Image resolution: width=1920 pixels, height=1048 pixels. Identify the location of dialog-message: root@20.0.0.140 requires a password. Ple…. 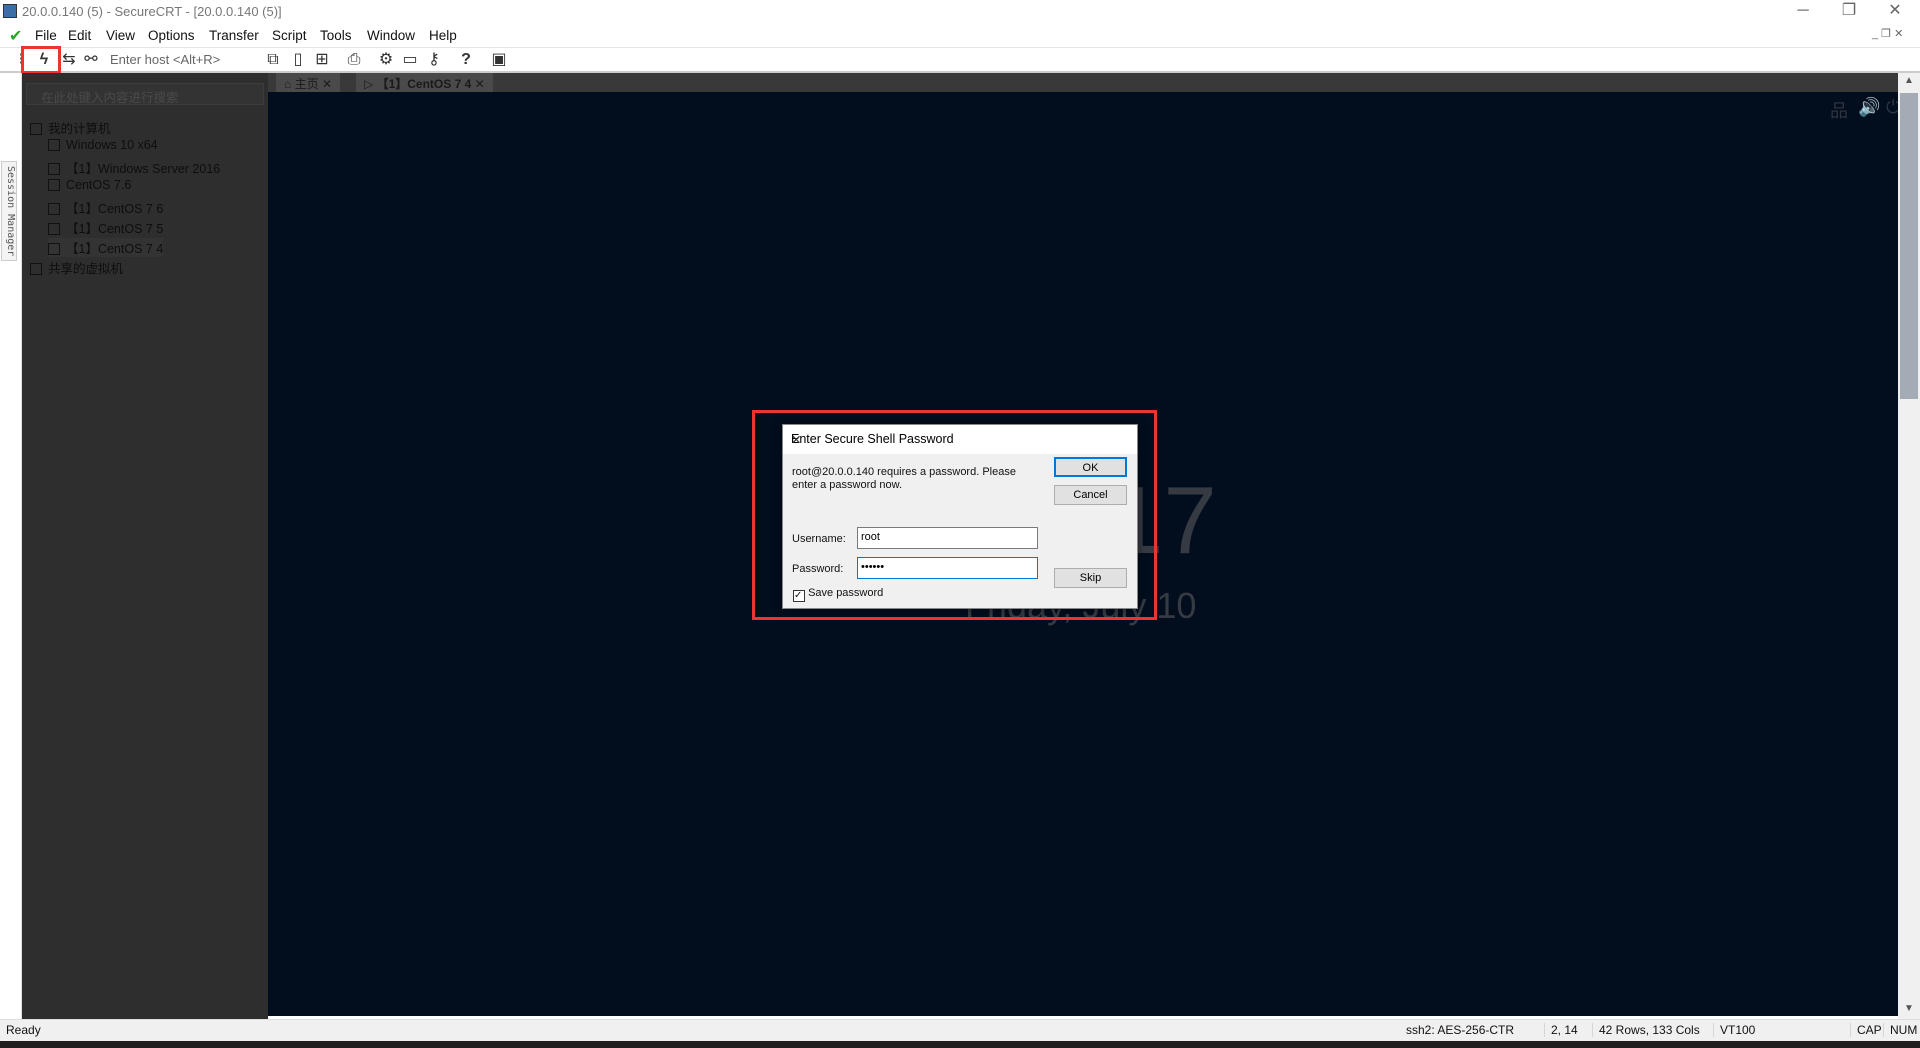
(904, 472).